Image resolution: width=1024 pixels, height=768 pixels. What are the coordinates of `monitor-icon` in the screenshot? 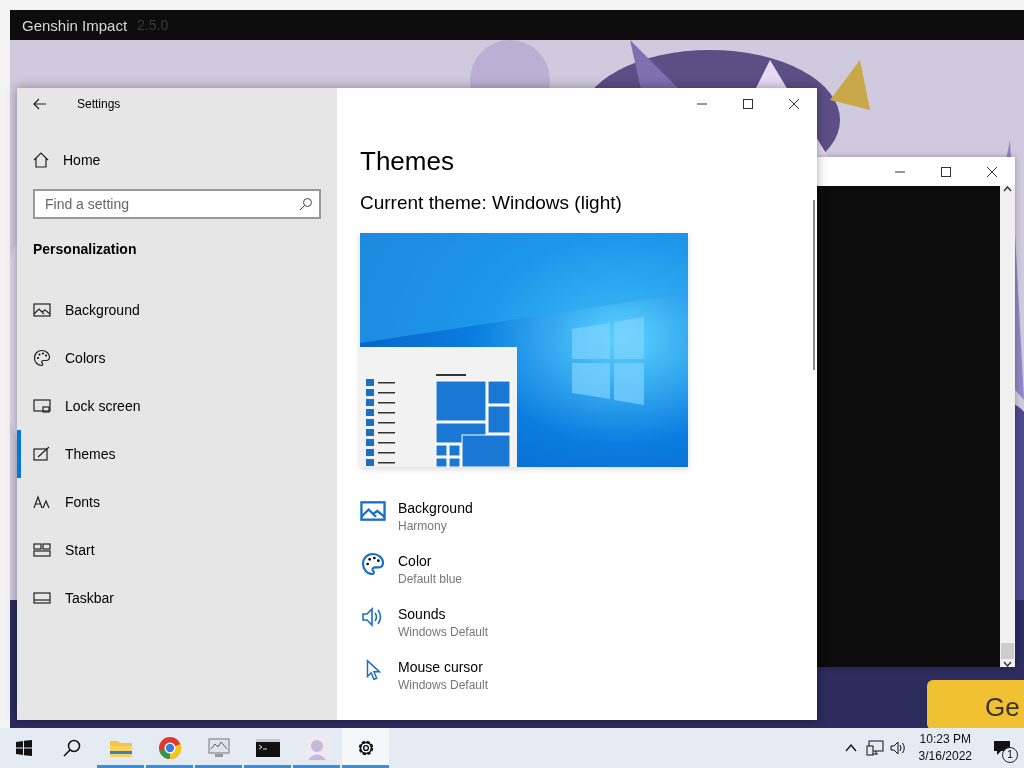 It's located at (218, 748).